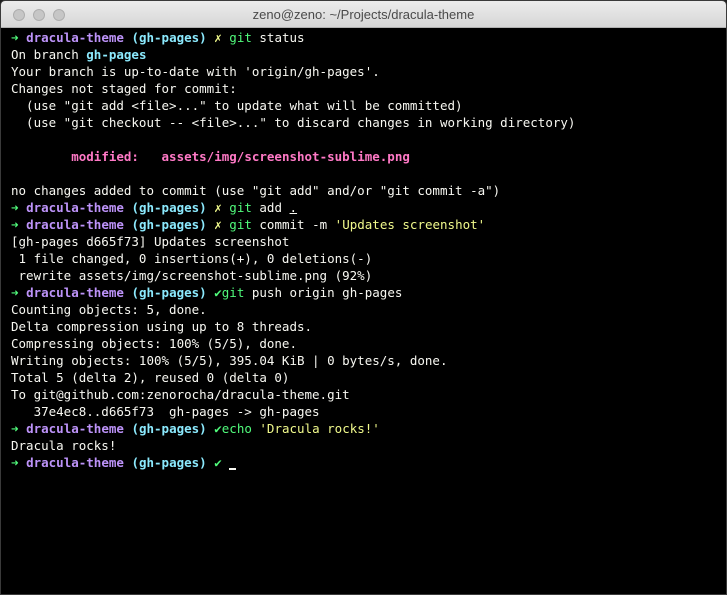  What do you see at coordinates (327, 292) in the screenshot?
I see `command-args: push origin gh-pages` at bounding box center [327, 292].